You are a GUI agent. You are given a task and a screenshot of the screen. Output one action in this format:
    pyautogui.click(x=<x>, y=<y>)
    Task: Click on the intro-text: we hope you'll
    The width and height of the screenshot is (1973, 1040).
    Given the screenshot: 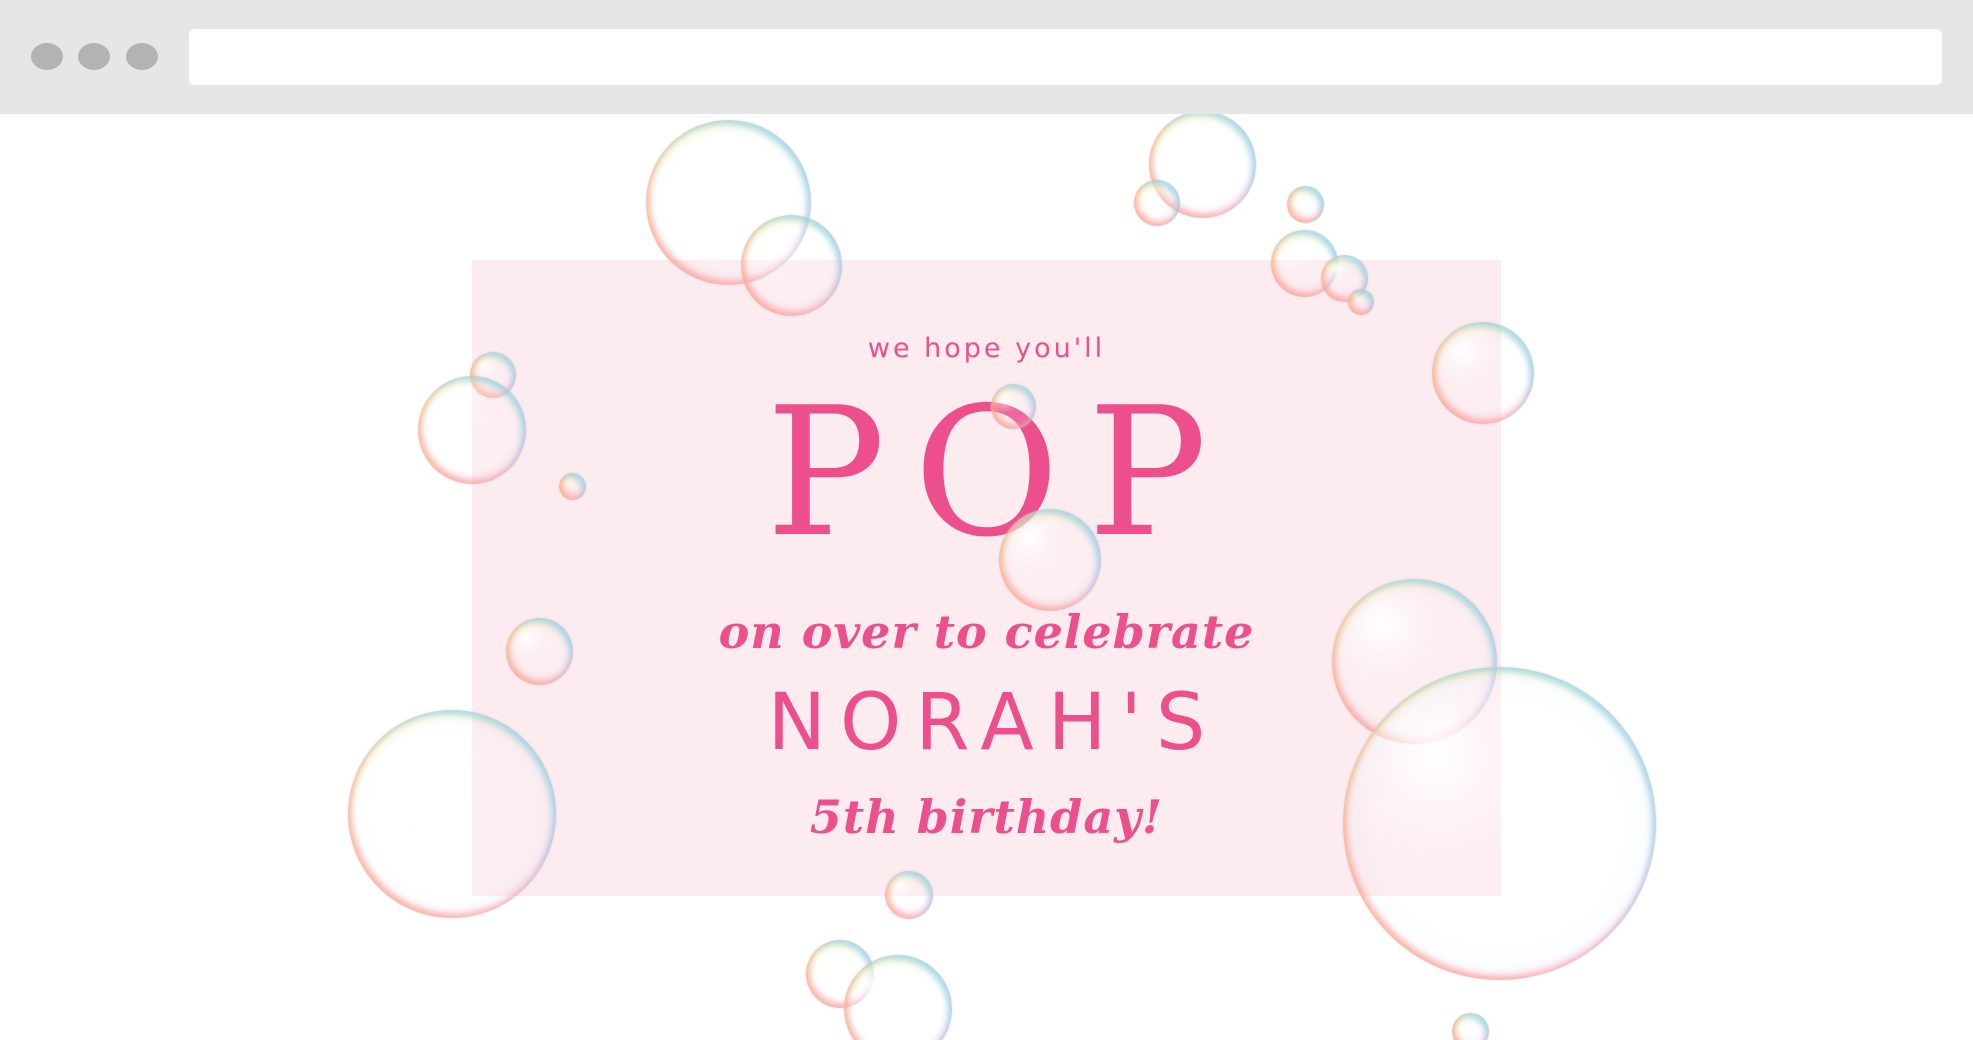 What is the action you would take?
    pyautogui.click(x=986, y=348)
    